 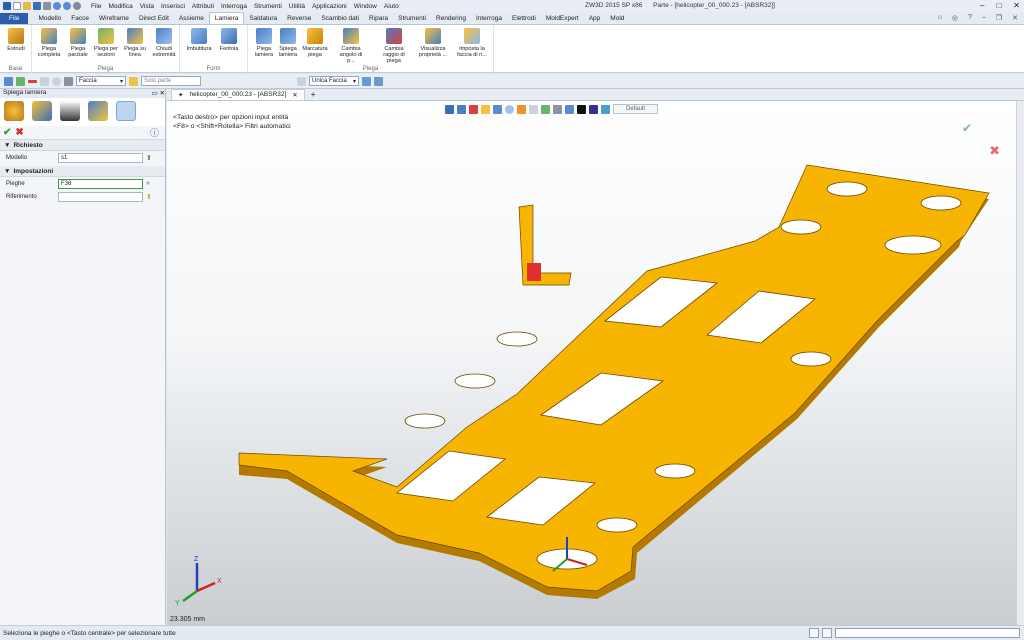 I want to click on face-filter-icon, so click(x=301, y=81).